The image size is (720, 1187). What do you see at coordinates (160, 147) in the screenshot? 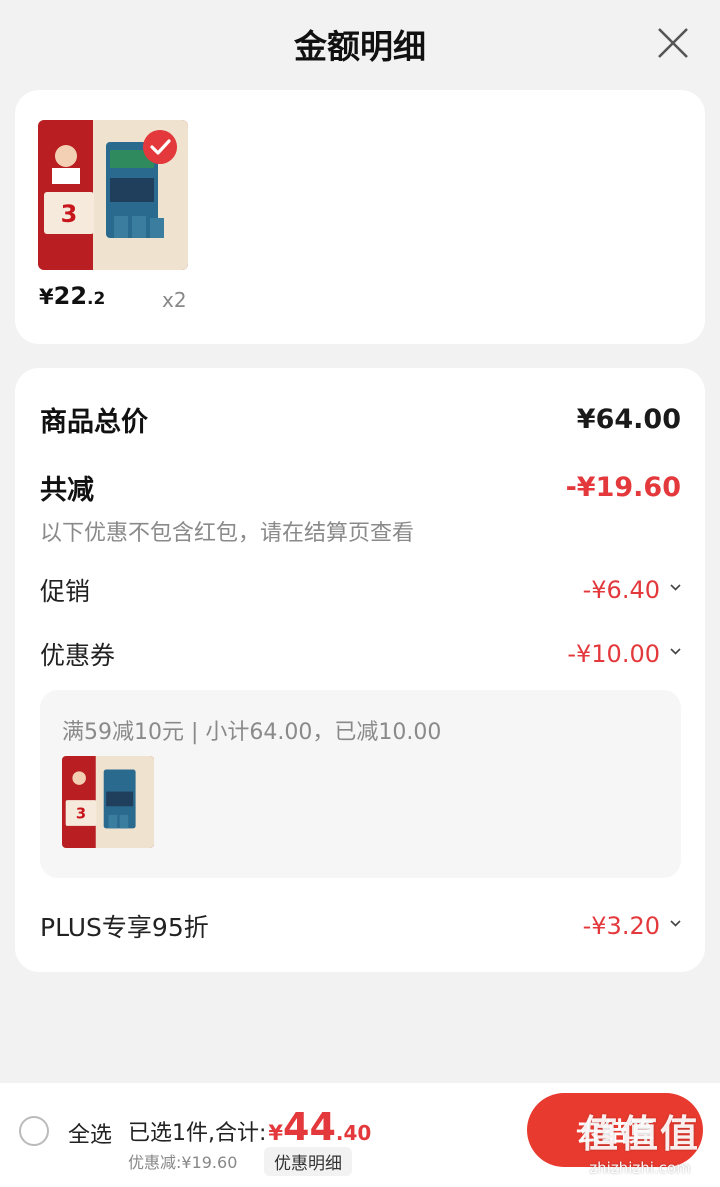
I see `check-icon` at bounding box center [160, 147].